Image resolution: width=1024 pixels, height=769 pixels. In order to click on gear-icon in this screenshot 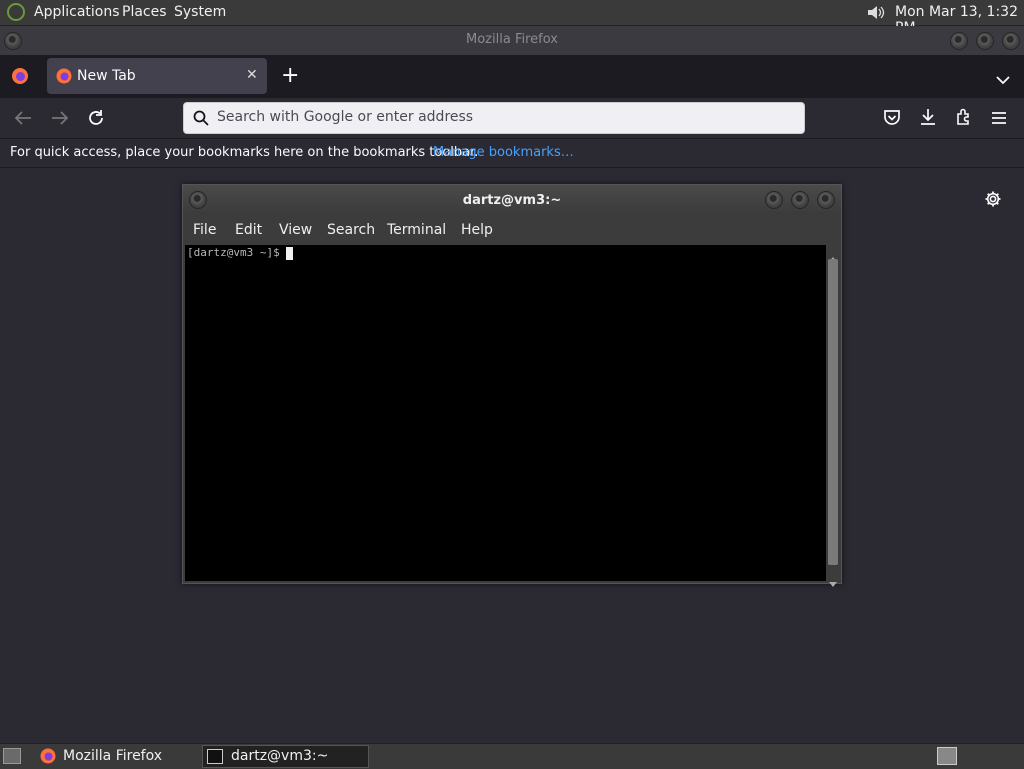, I will do `click(993, 201)`.